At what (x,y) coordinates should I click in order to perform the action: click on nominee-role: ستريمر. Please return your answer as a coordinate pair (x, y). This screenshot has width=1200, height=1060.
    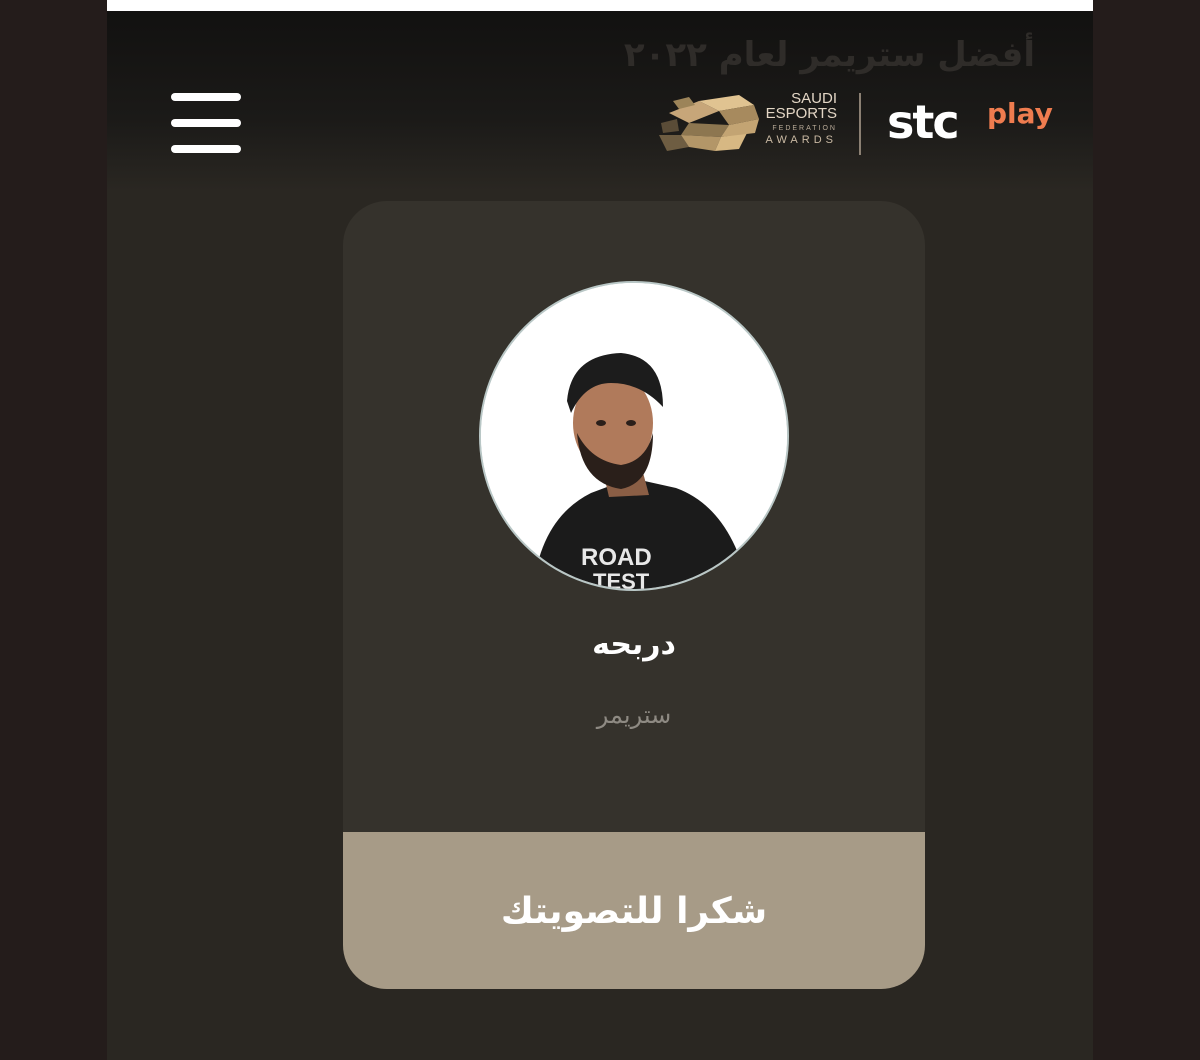
    Looking at the image, I should click on (634, 715).